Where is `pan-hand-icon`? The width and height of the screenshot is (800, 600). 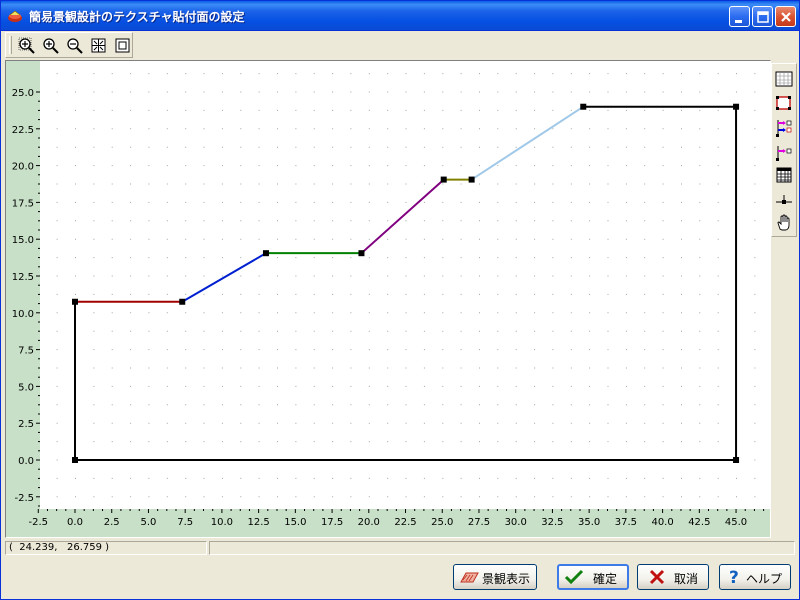 pan-hand-icon is located at coordinates (783, 222).